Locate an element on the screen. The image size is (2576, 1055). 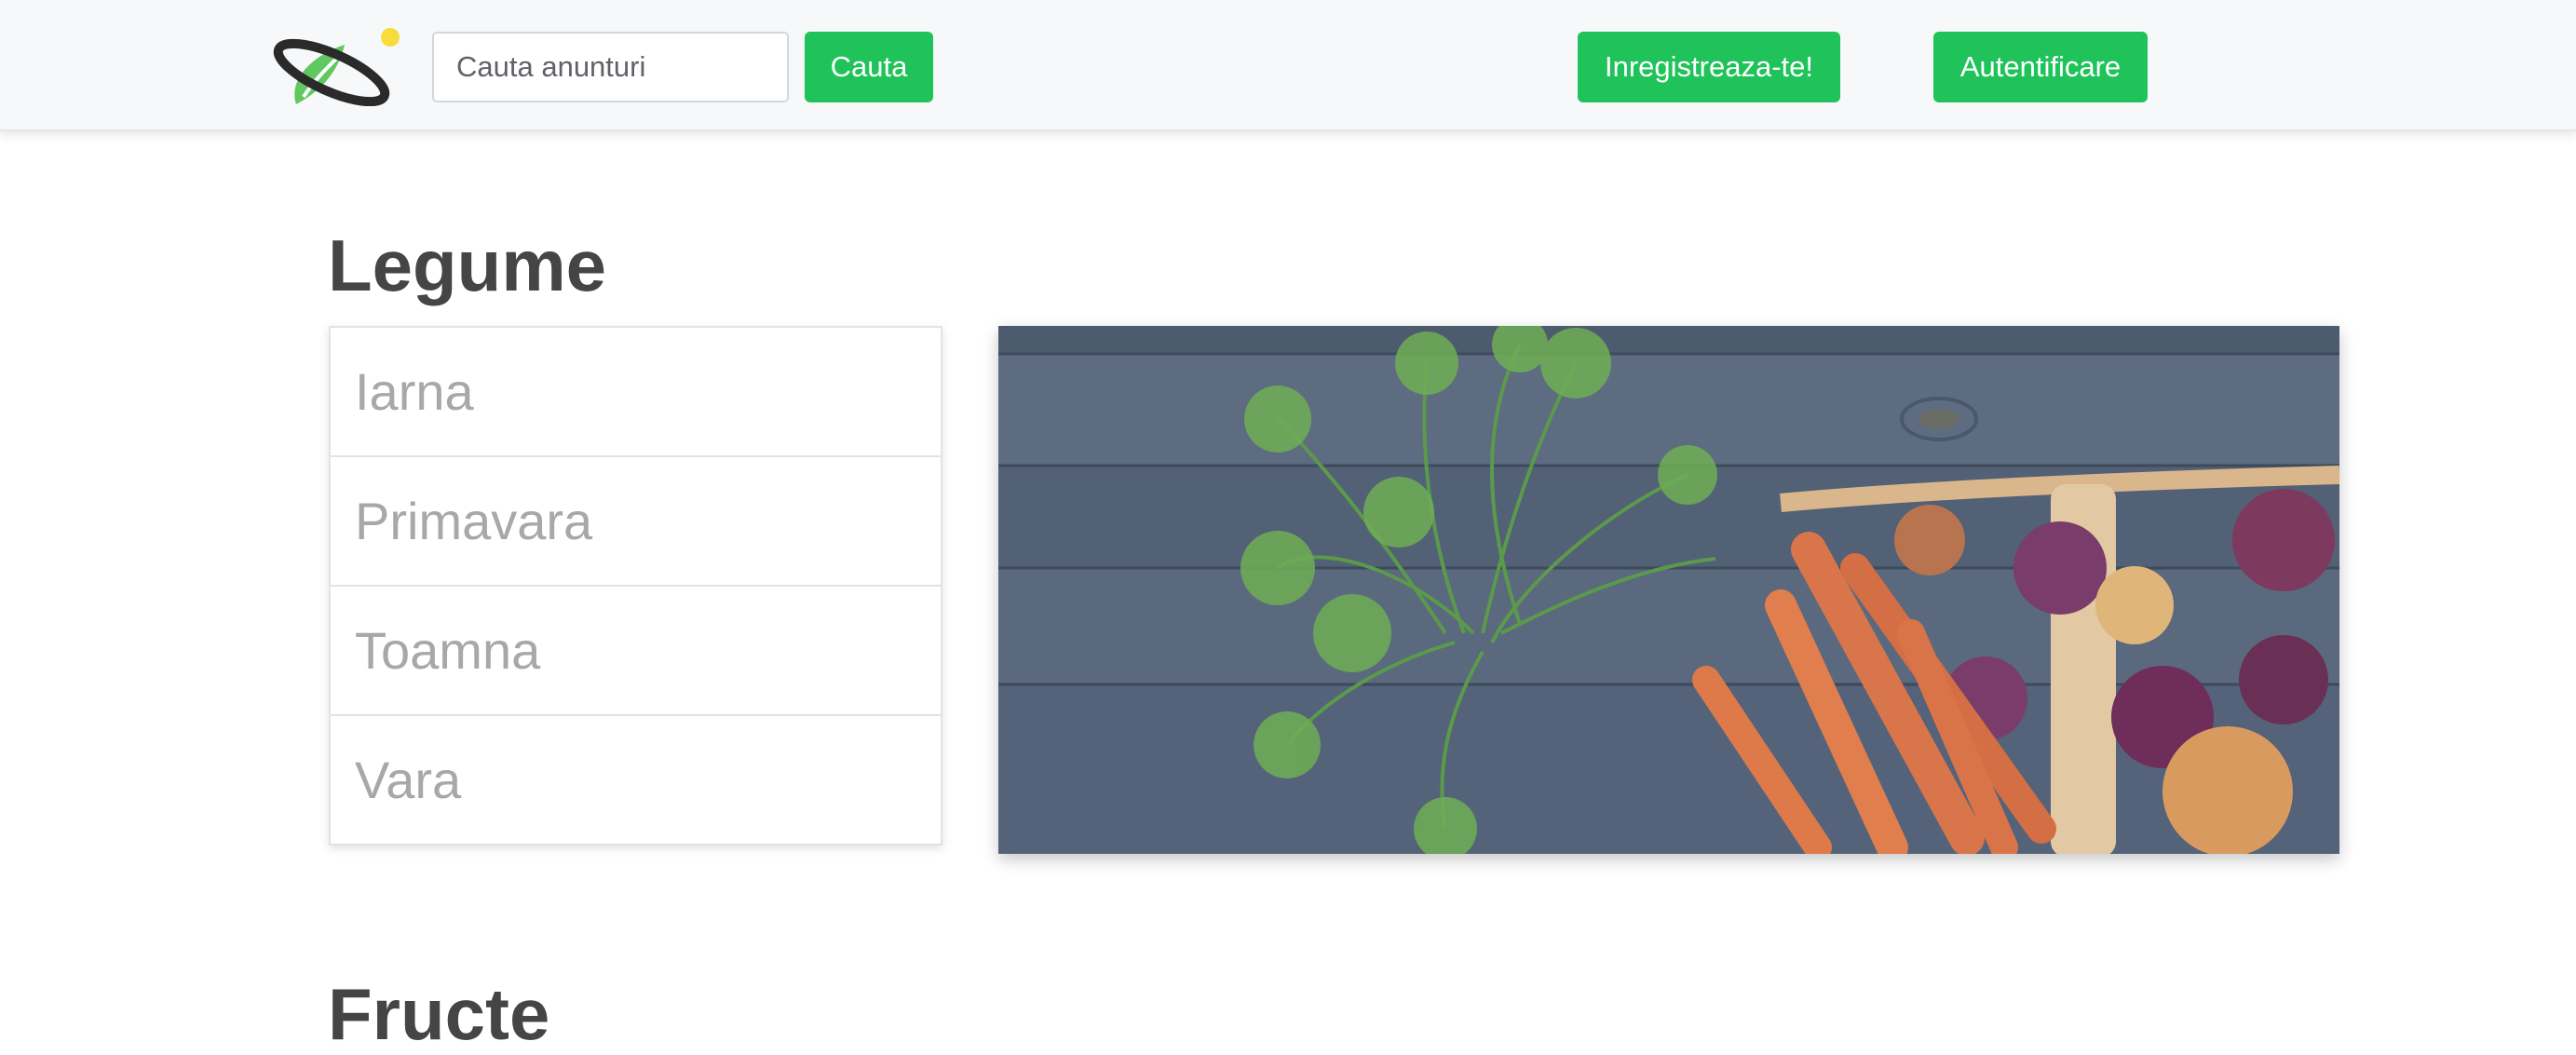
season-item-primavara: Primavara is located at coordinates (635, 521).